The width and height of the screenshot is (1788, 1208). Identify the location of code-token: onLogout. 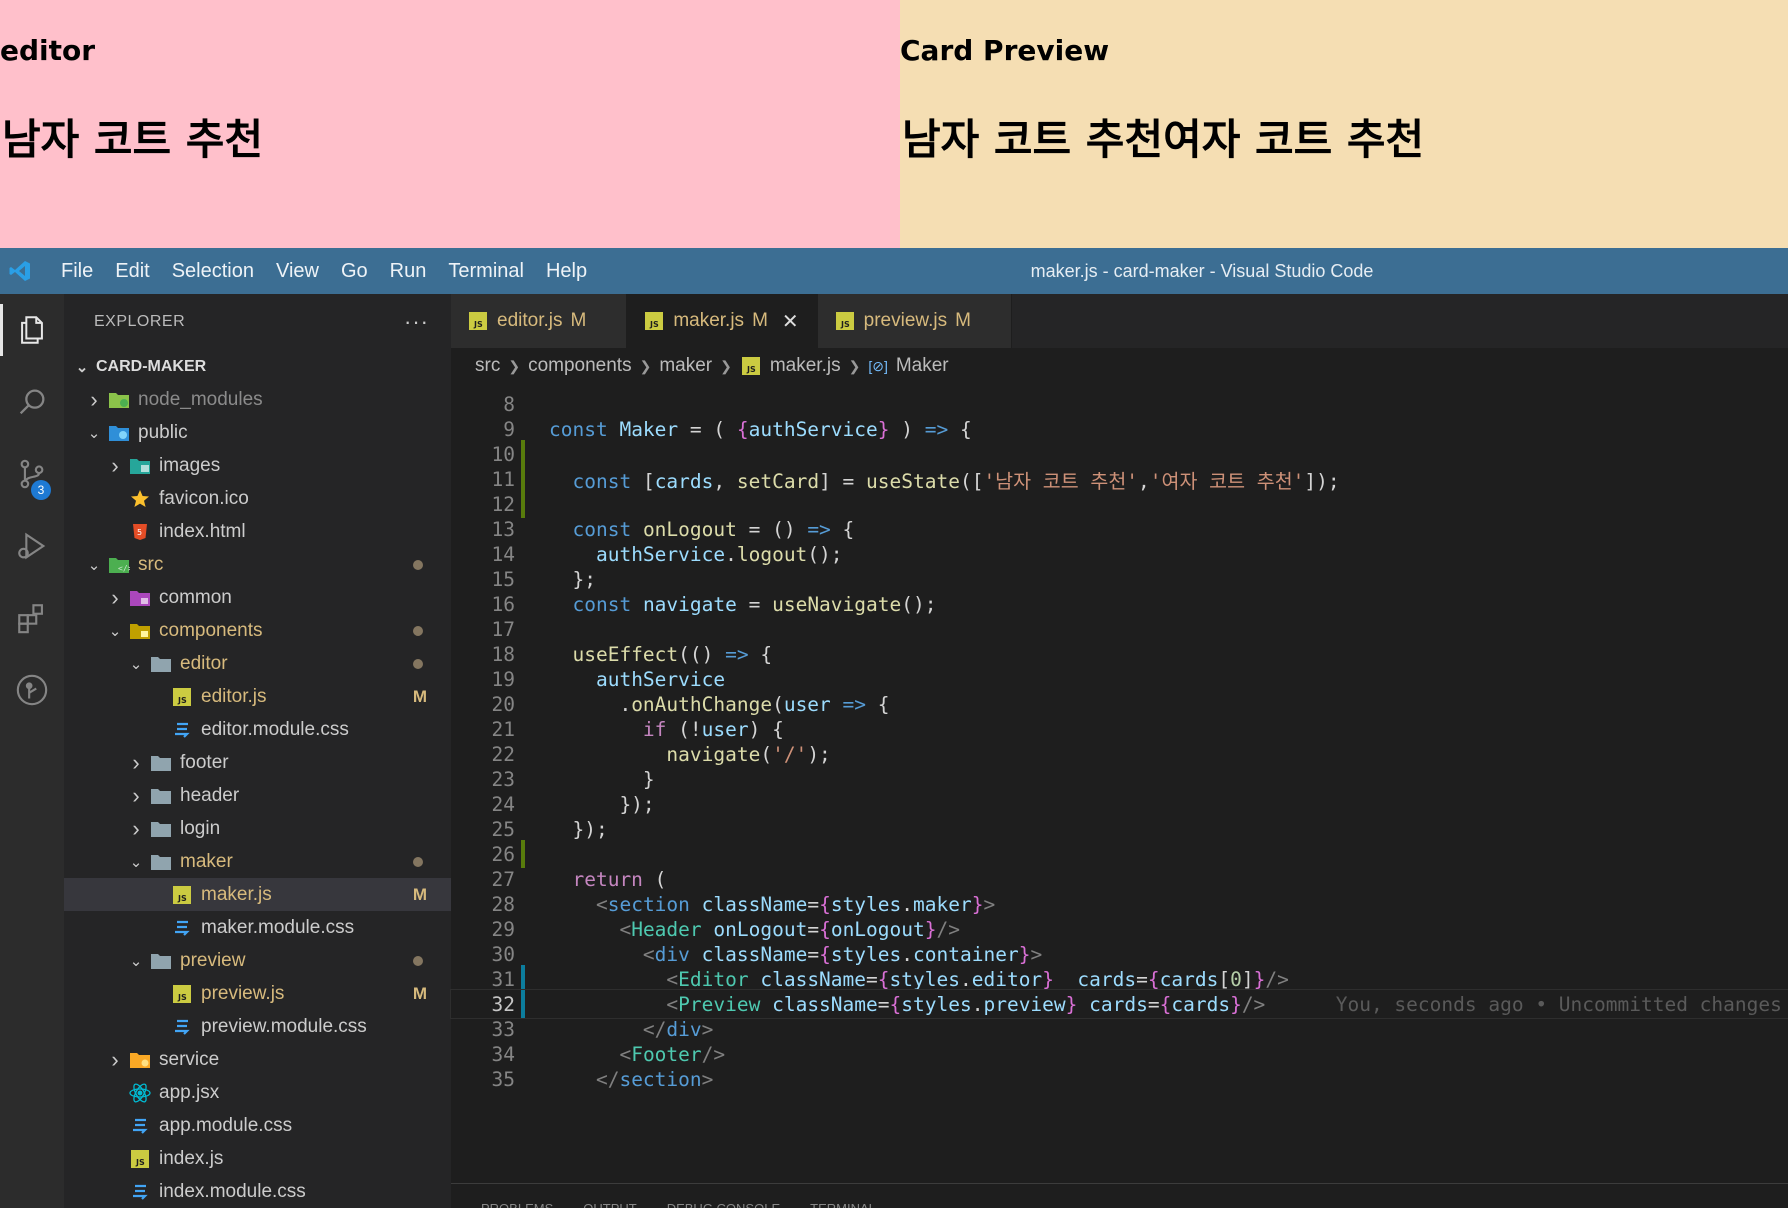
(689, 529).